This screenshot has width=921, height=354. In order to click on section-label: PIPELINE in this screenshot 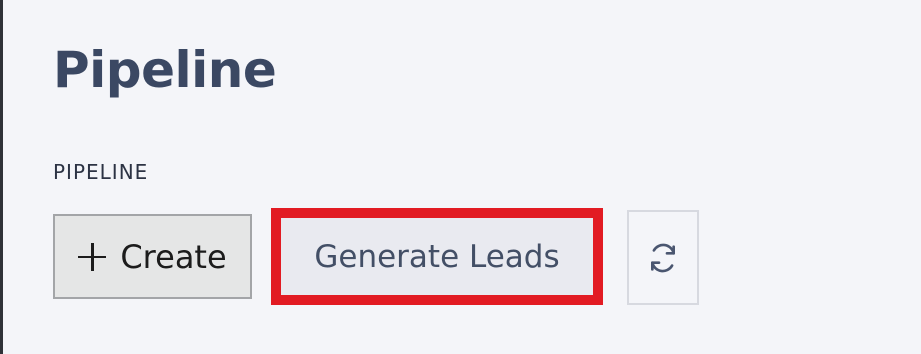, I will do `click(101, 172)`.